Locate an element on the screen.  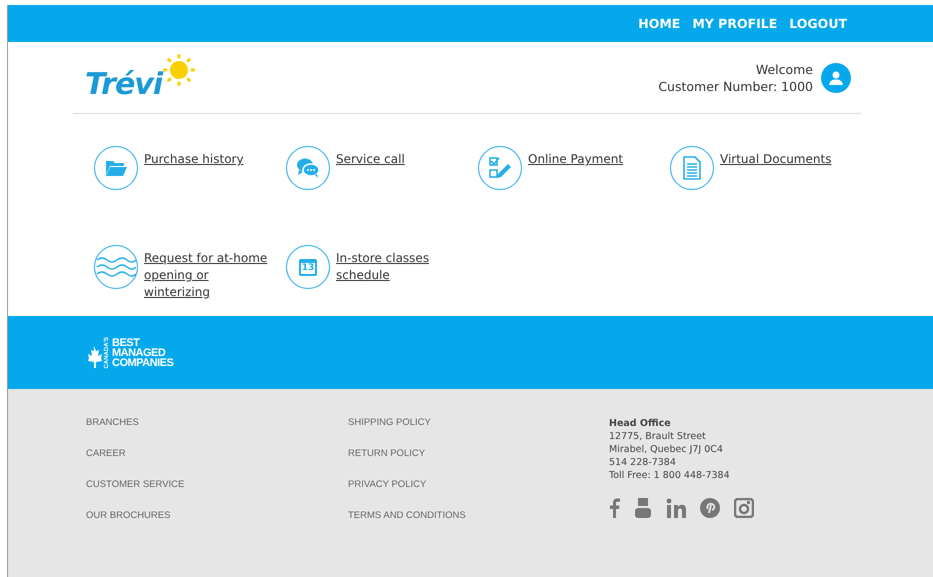
tile-link: Virtual Documents is located at coordinates (782, 159).